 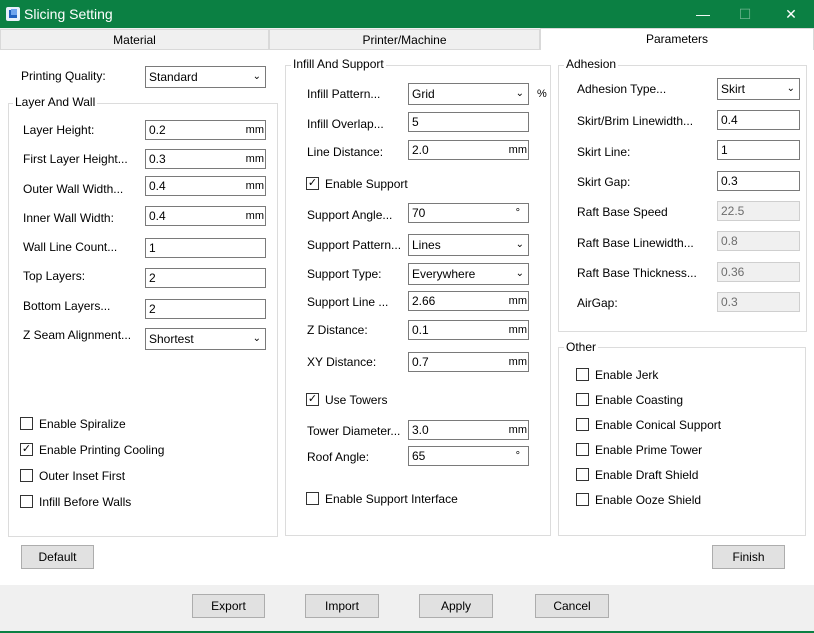 I want to click on minimize-button: —, so click(x=703, y=14).